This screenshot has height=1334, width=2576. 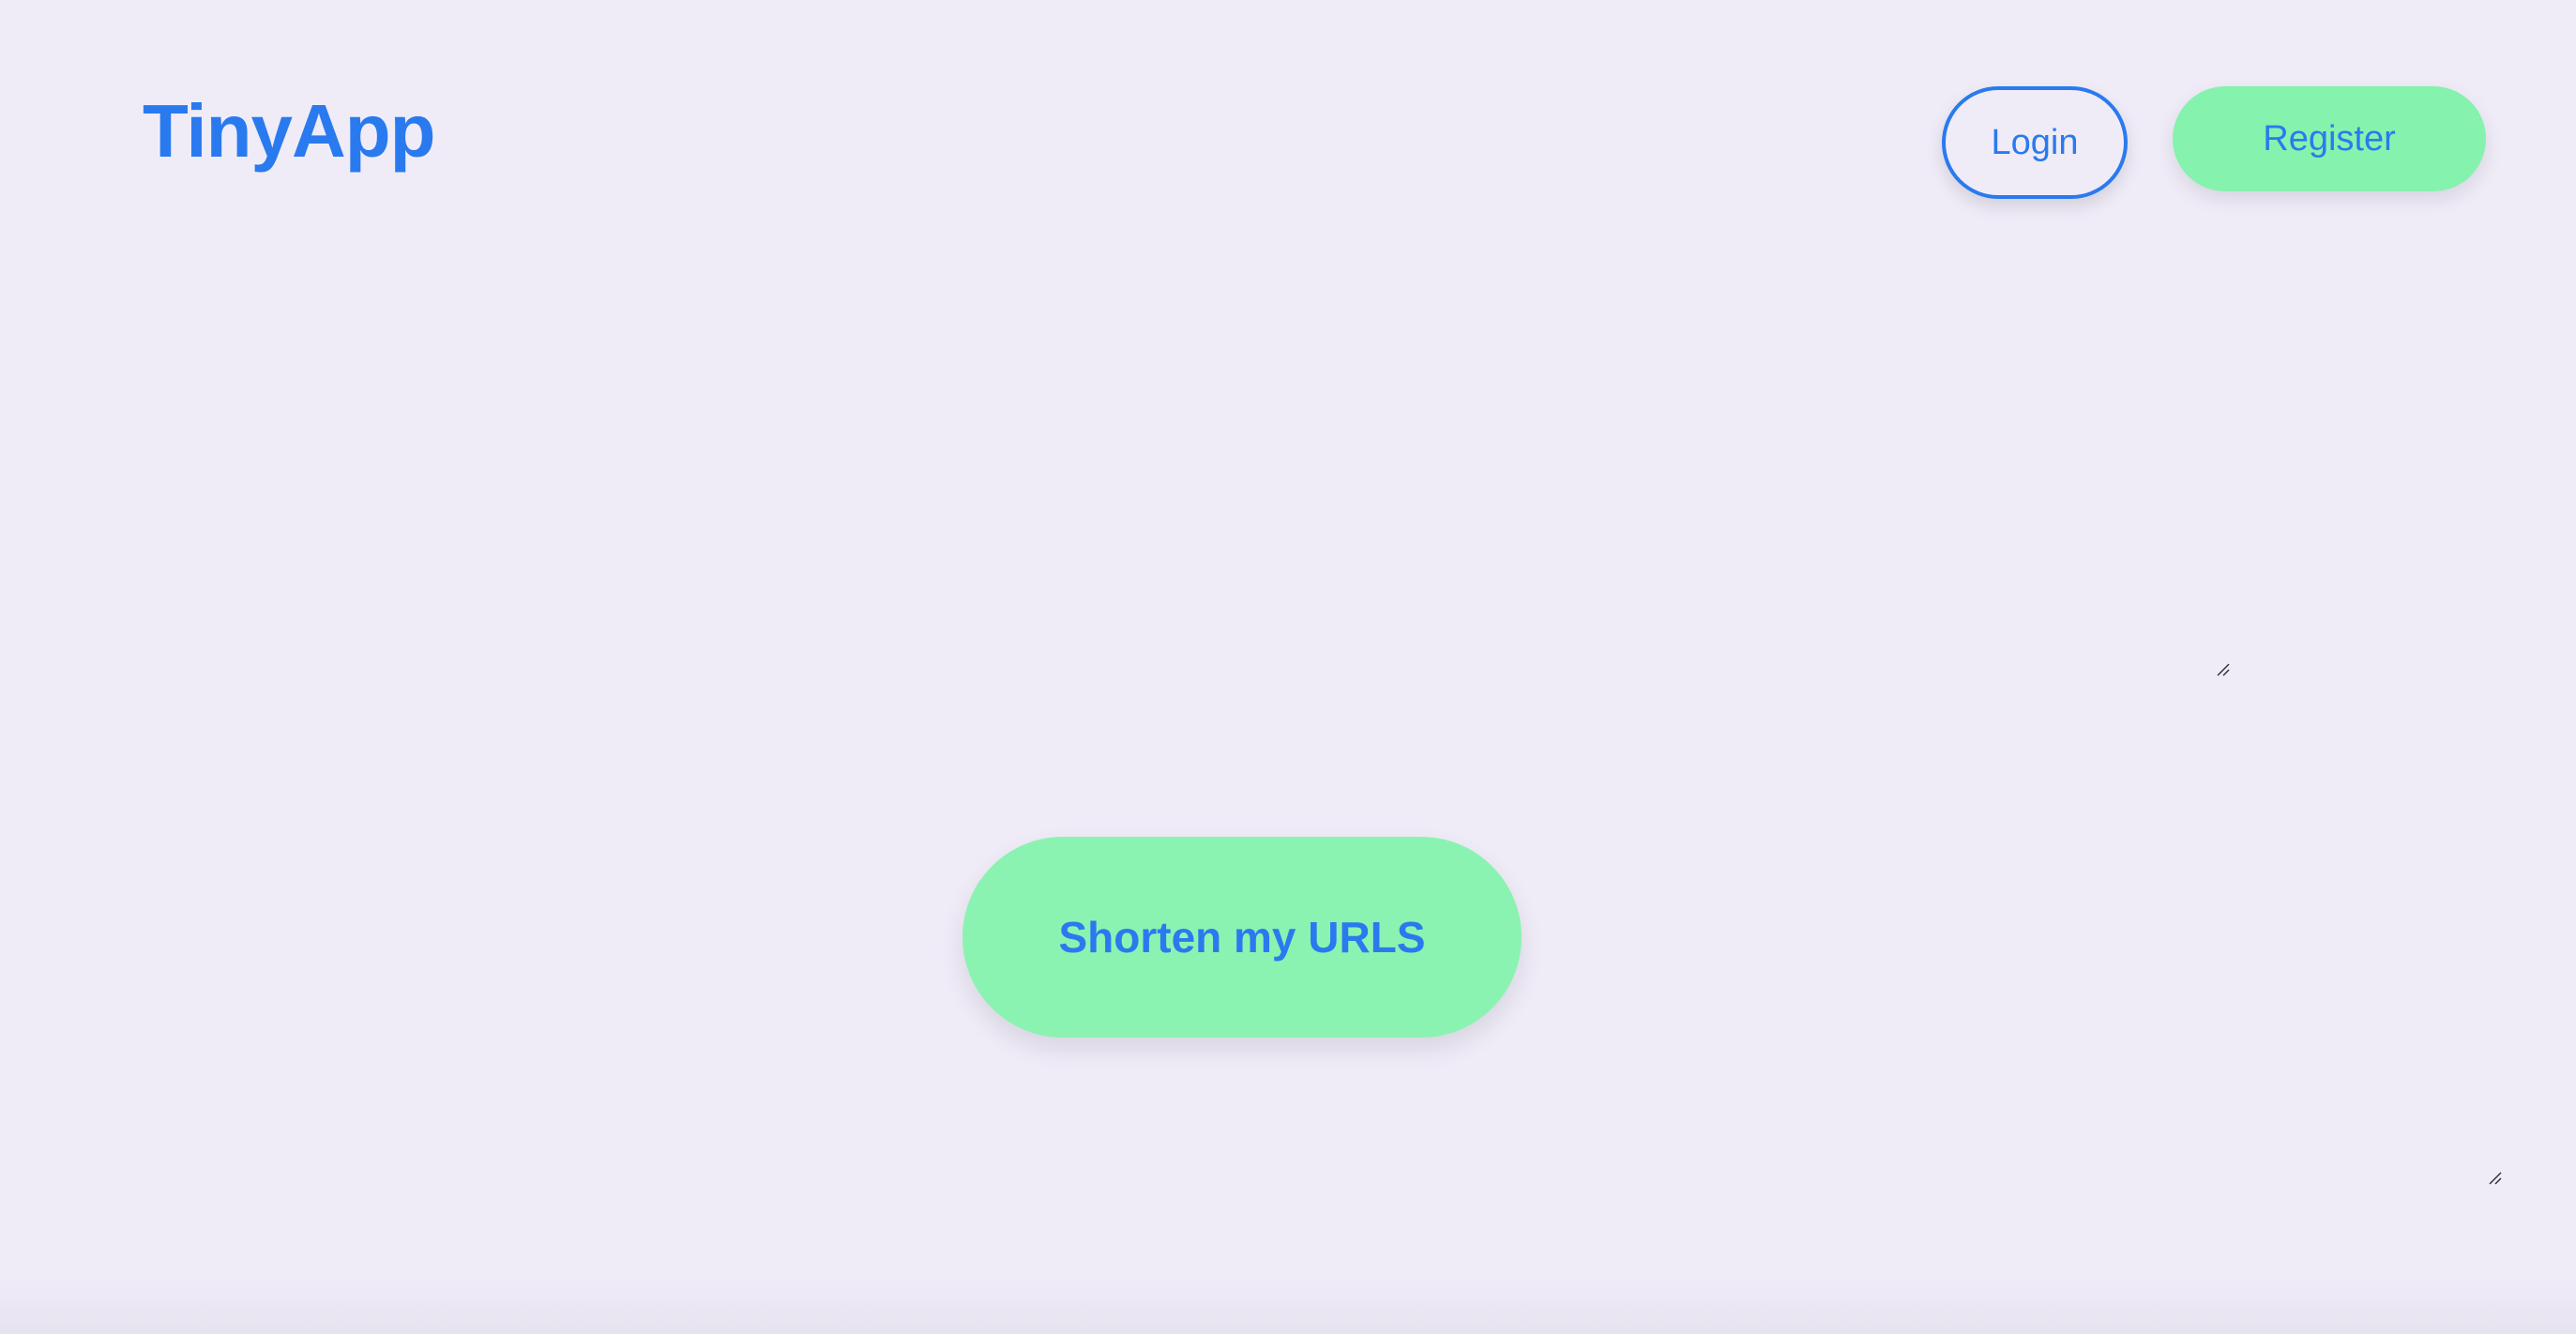 What do you see at coordinates (2329, 138) in the screenshot?
I see `register-button: Register` at bounding box center [2329, 138].